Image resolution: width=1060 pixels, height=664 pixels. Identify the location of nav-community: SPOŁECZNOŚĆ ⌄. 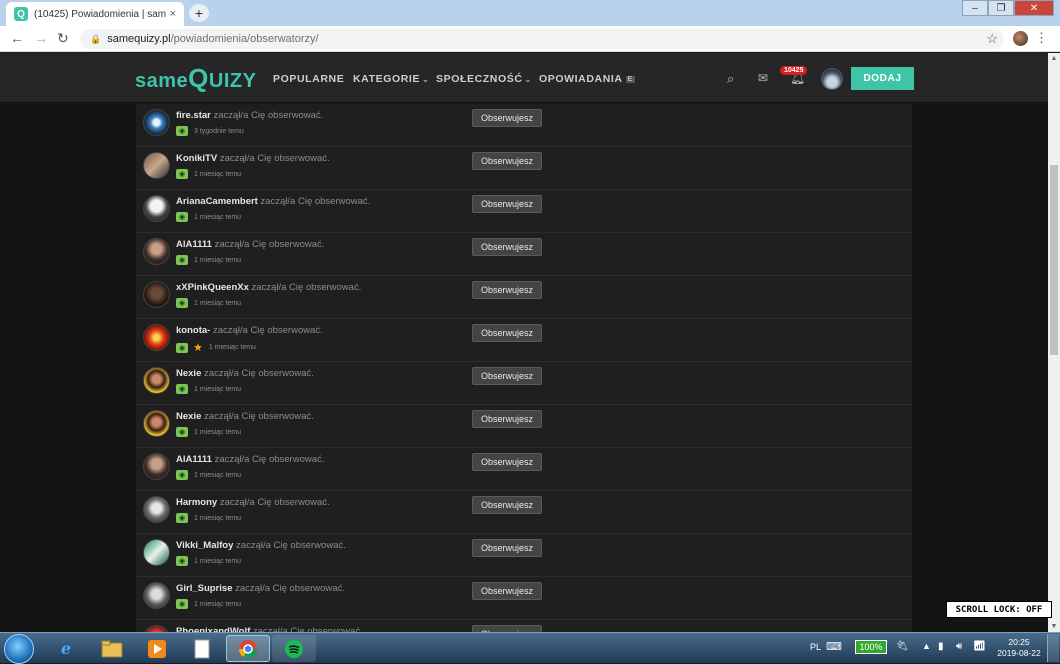
(484, 79).